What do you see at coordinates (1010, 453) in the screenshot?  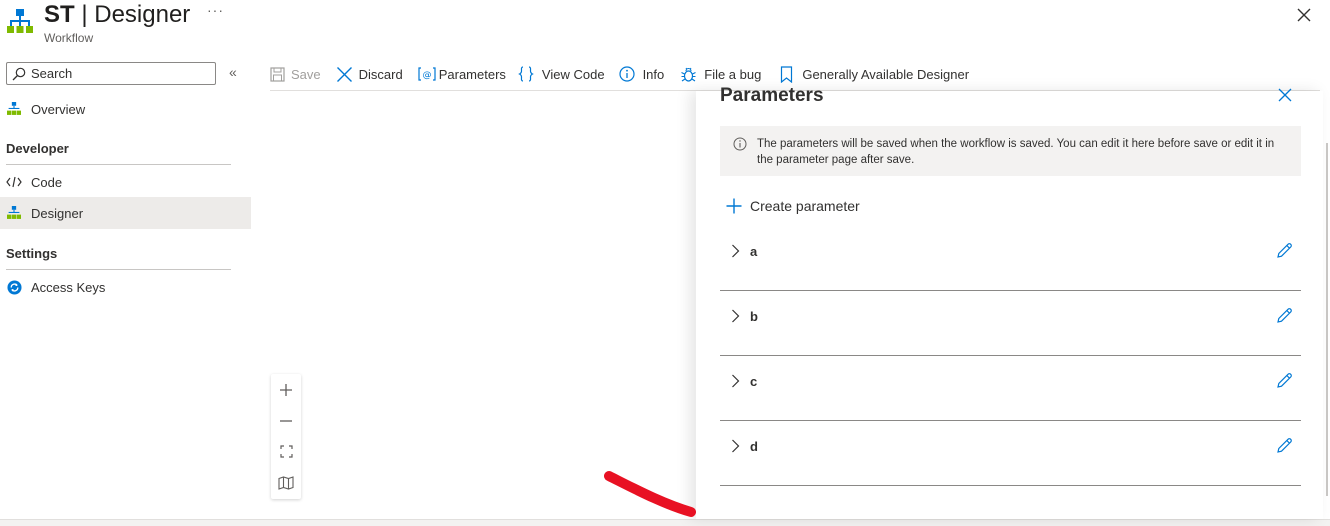 I see `parameter-row-d: d` at bounding box center [1010, 453].